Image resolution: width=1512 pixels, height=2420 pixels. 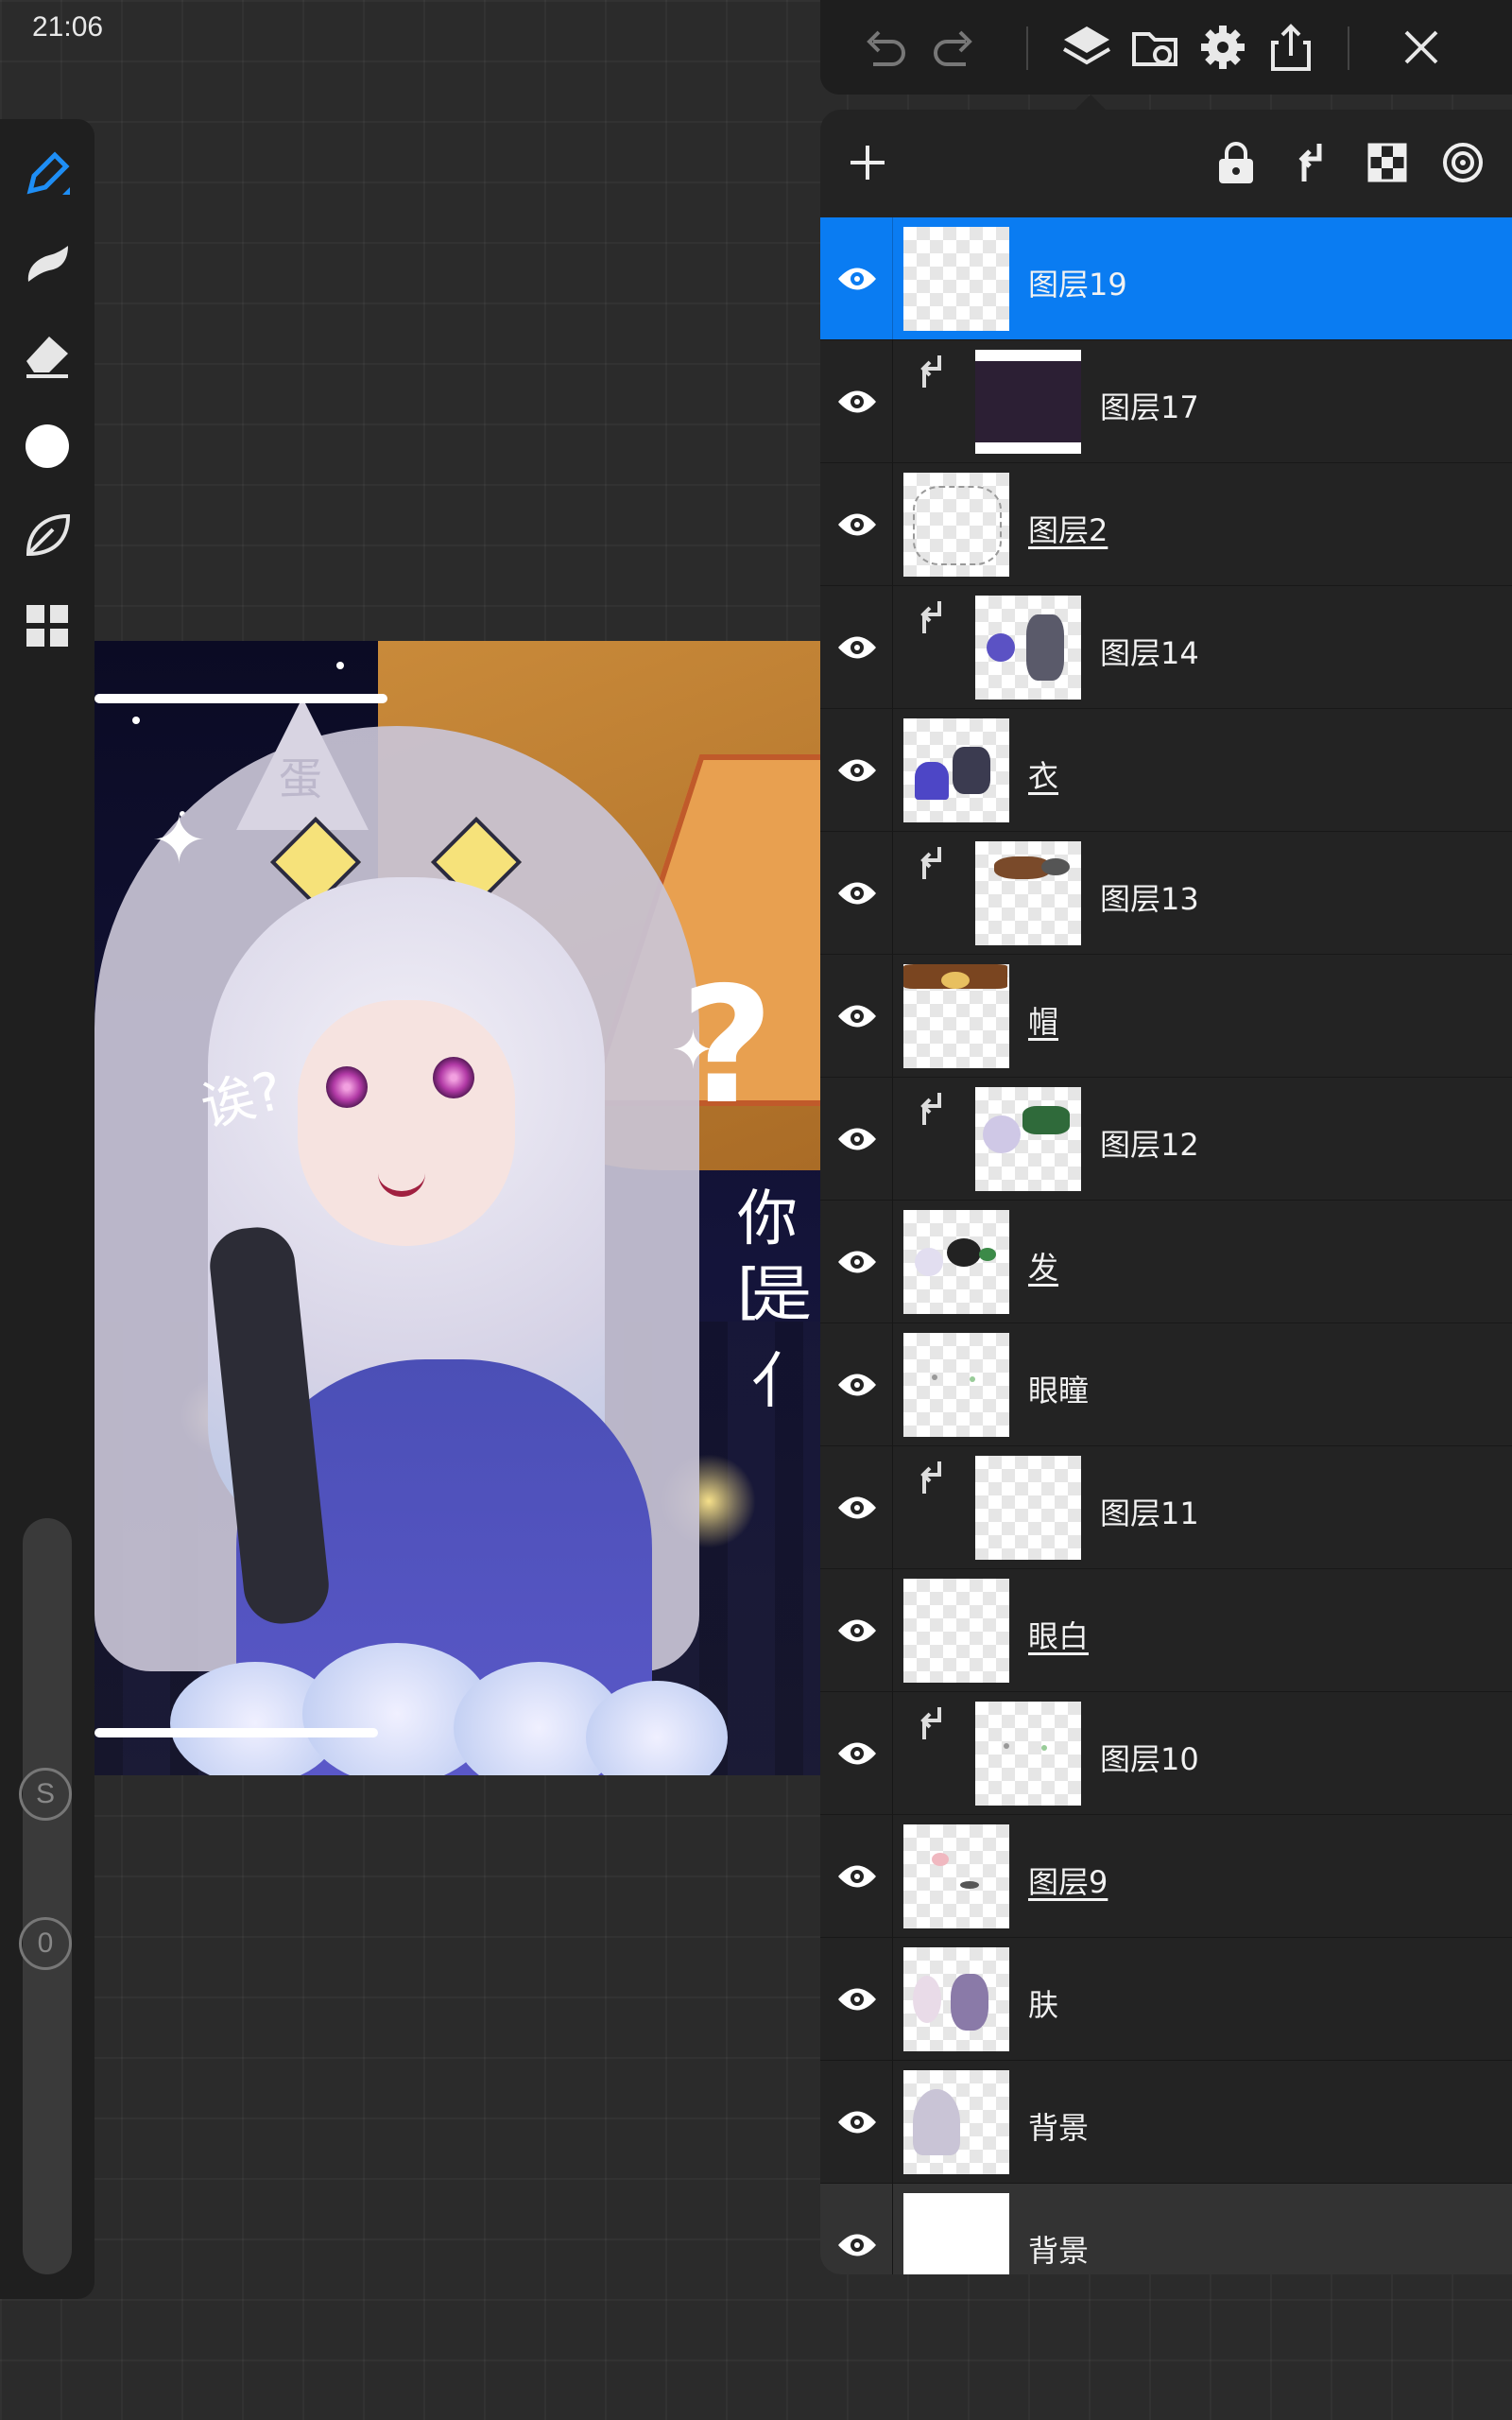 I want to click on layer-row: 衣, so click(x=1166, y=770).